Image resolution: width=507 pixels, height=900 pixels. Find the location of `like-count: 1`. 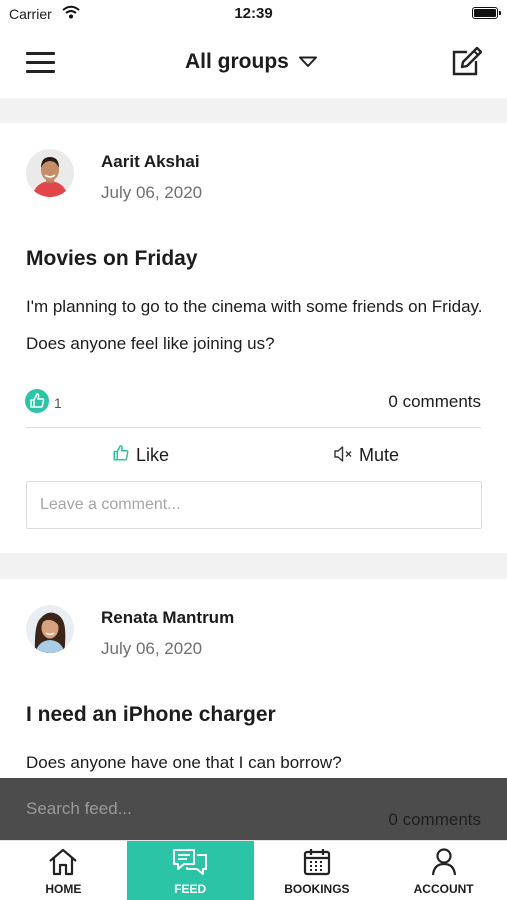

like-count: 1 is located at coordinates (58, 403).